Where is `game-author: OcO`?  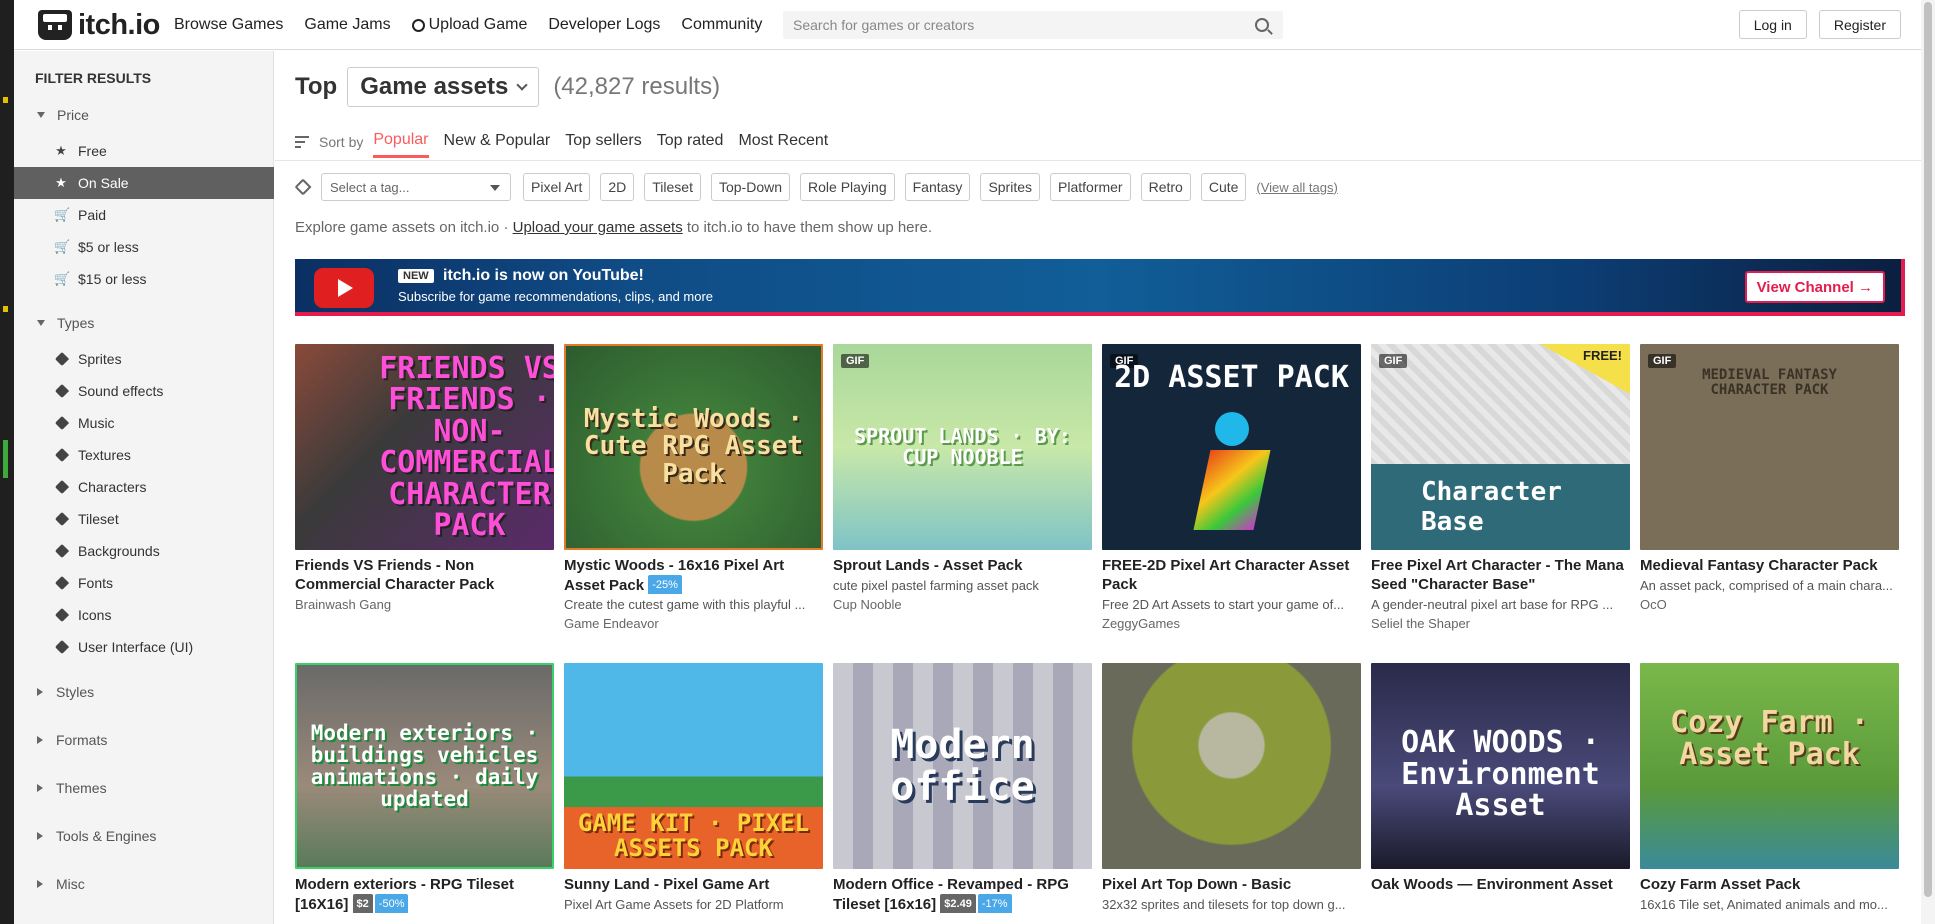
game-author: OcO is located at coordinates (1769, 605).